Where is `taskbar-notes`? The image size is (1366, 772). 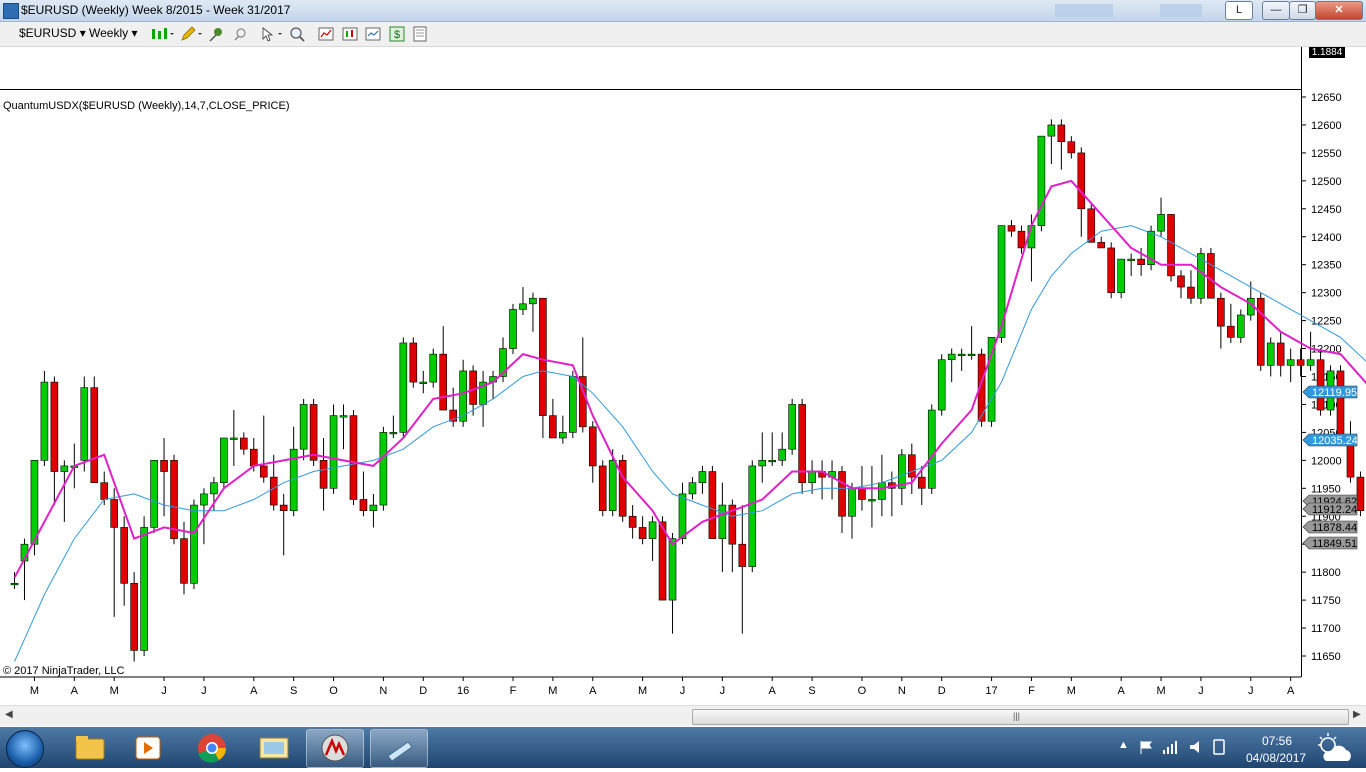
taskbar-notes is located at coordinates (399, 748).